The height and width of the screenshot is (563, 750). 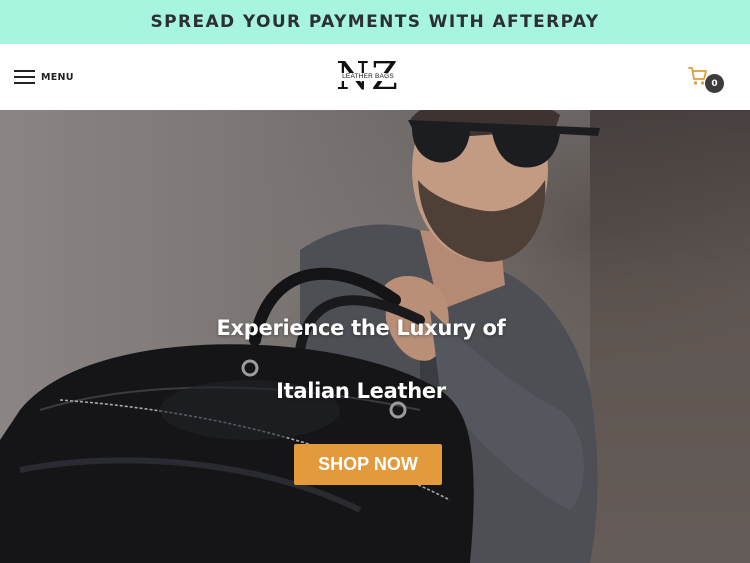 What do you see at coordinates (714, 83) in the screenshot?
I see `cart-count-badge: 0` at bounding box center [714, 83].